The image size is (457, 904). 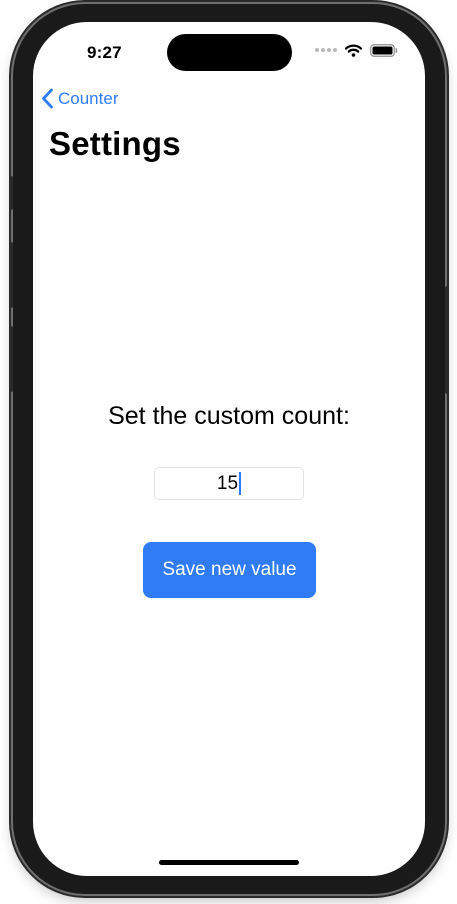 I want to click on back-button: Counter, so click(x=79, y=98).